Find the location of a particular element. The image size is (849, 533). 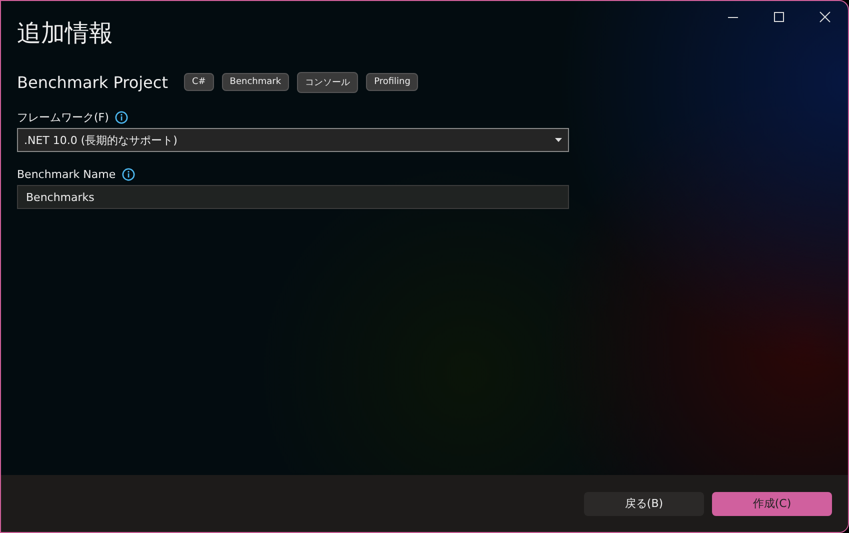

caret-icon is located at coordinates (558, 140).